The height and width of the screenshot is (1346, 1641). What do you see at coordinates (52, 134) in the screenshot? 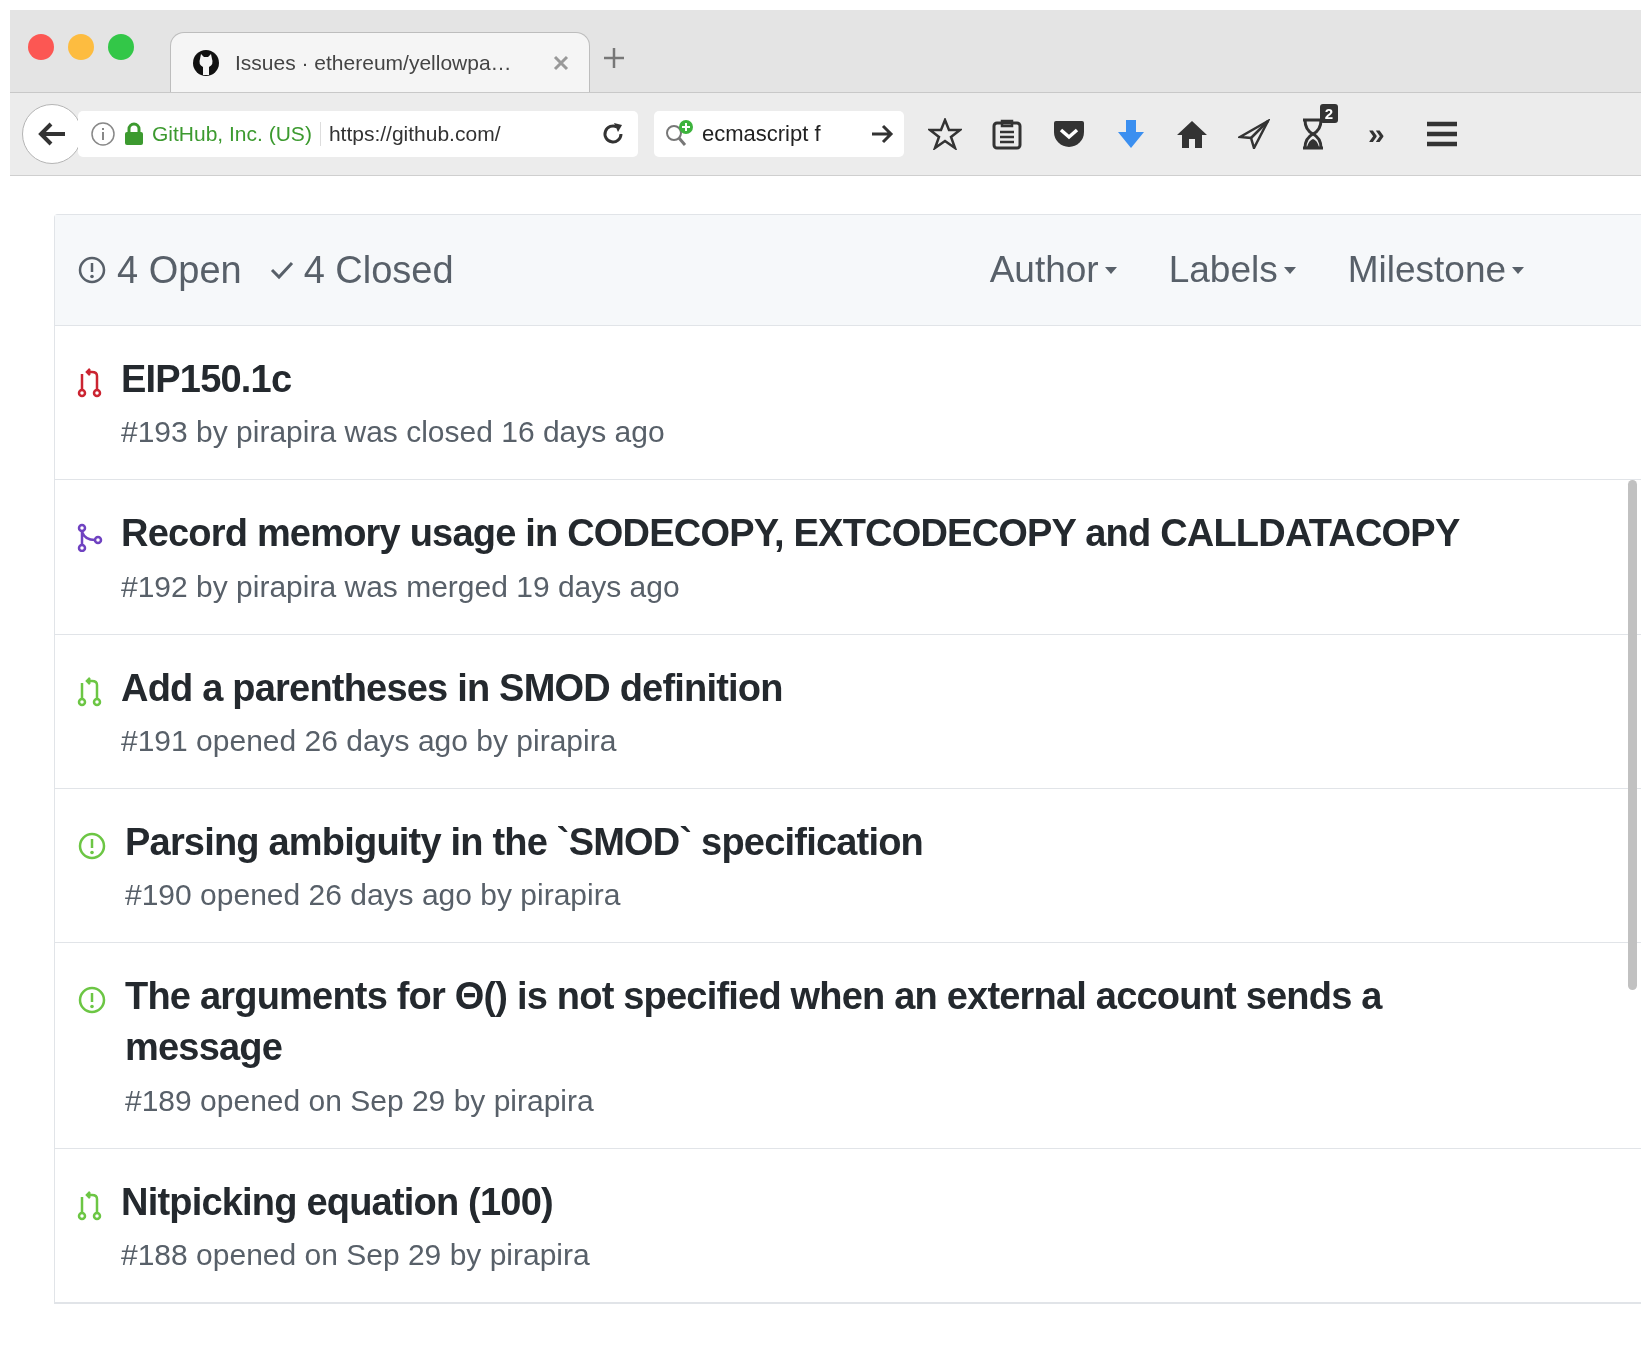
I see `back-arrow-icon` at bounding box center [52, 134].